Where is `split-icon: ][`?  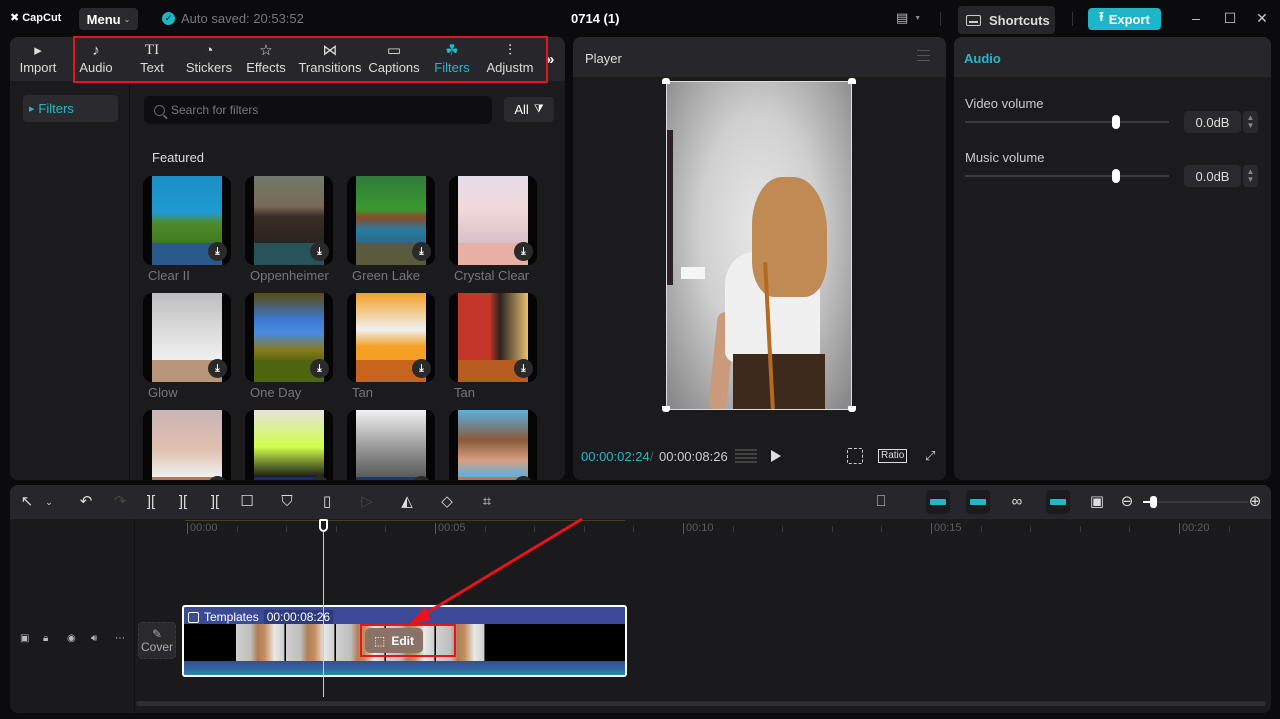
split-icon: ][ is located at coordinates (151, 502).